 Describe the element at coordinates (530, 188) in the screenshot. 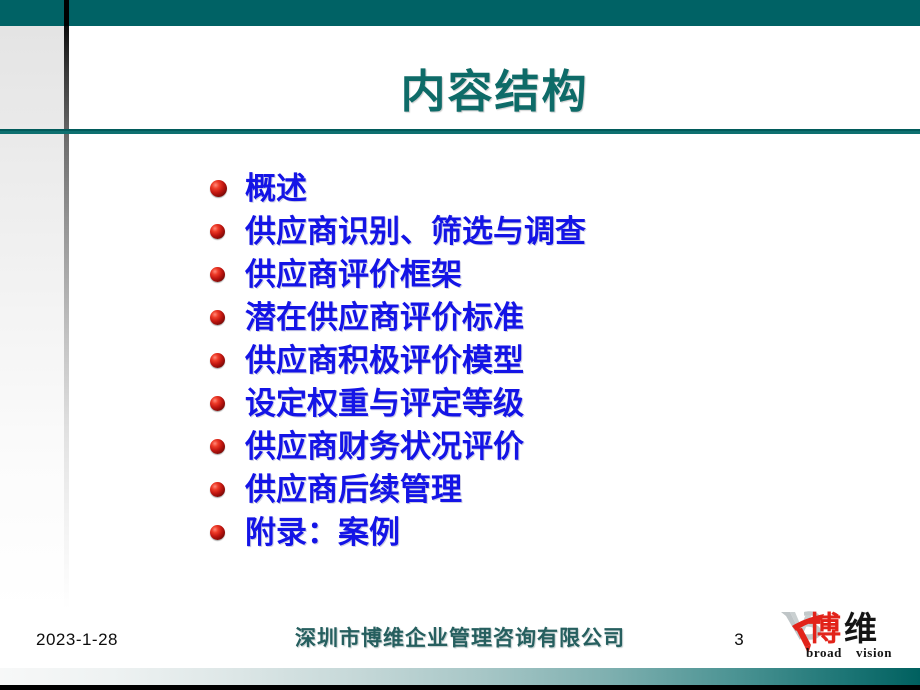

I see `list-item: 概述` at that location.